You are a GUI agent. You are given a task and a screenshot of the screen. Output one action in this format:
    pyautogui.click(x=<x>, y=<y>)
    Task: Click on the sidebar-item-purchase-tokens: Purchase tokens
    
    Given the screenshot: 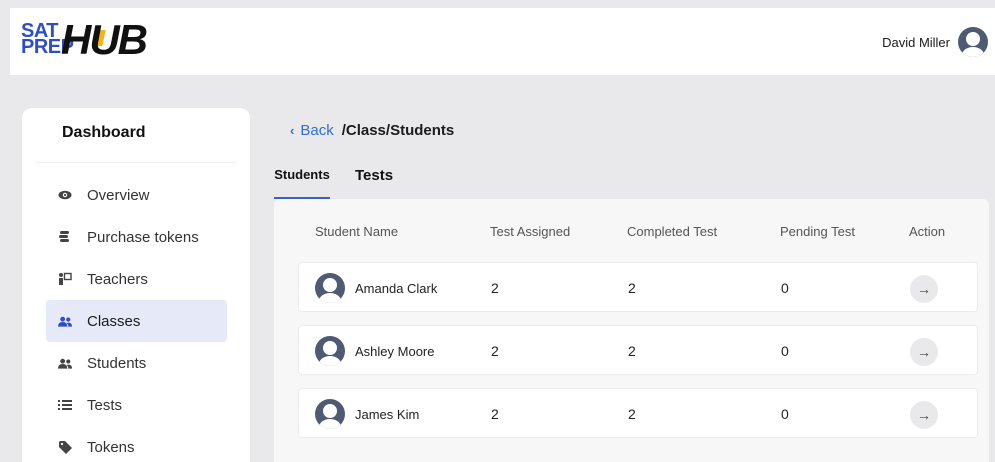 What is the action you would take?
    pyautogui.click(x=136, y=237)
    